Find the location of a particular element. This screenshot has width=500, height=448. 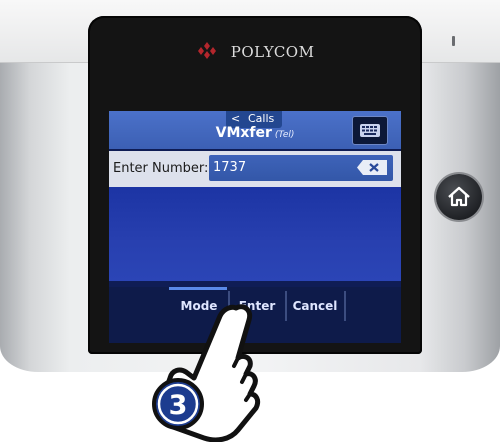

number-input-row: Enter Number: 1737 is located at coordinates (255, 169).